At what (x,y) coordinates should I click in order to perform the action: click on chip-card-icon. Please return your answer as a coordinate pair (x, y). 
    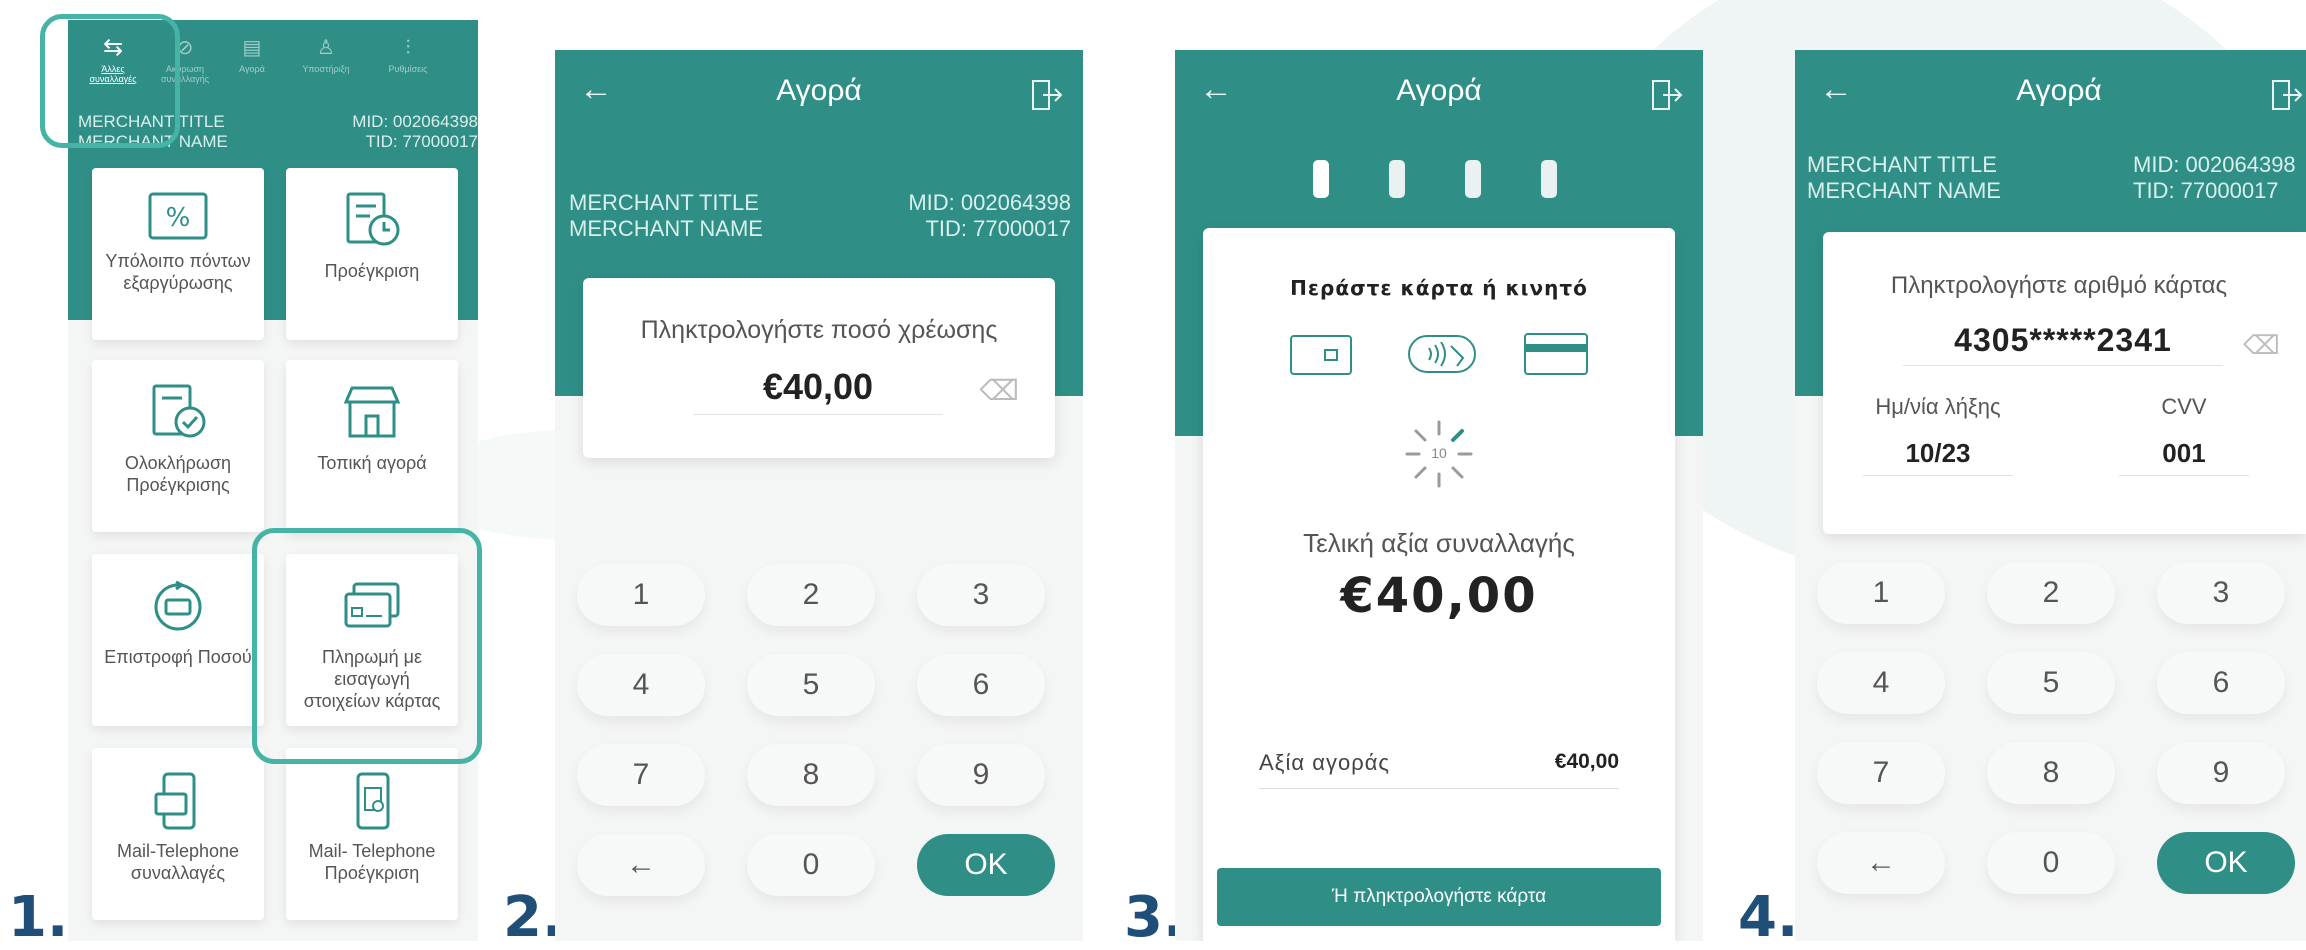
    Looking at the image, I should click on (1321, 355).